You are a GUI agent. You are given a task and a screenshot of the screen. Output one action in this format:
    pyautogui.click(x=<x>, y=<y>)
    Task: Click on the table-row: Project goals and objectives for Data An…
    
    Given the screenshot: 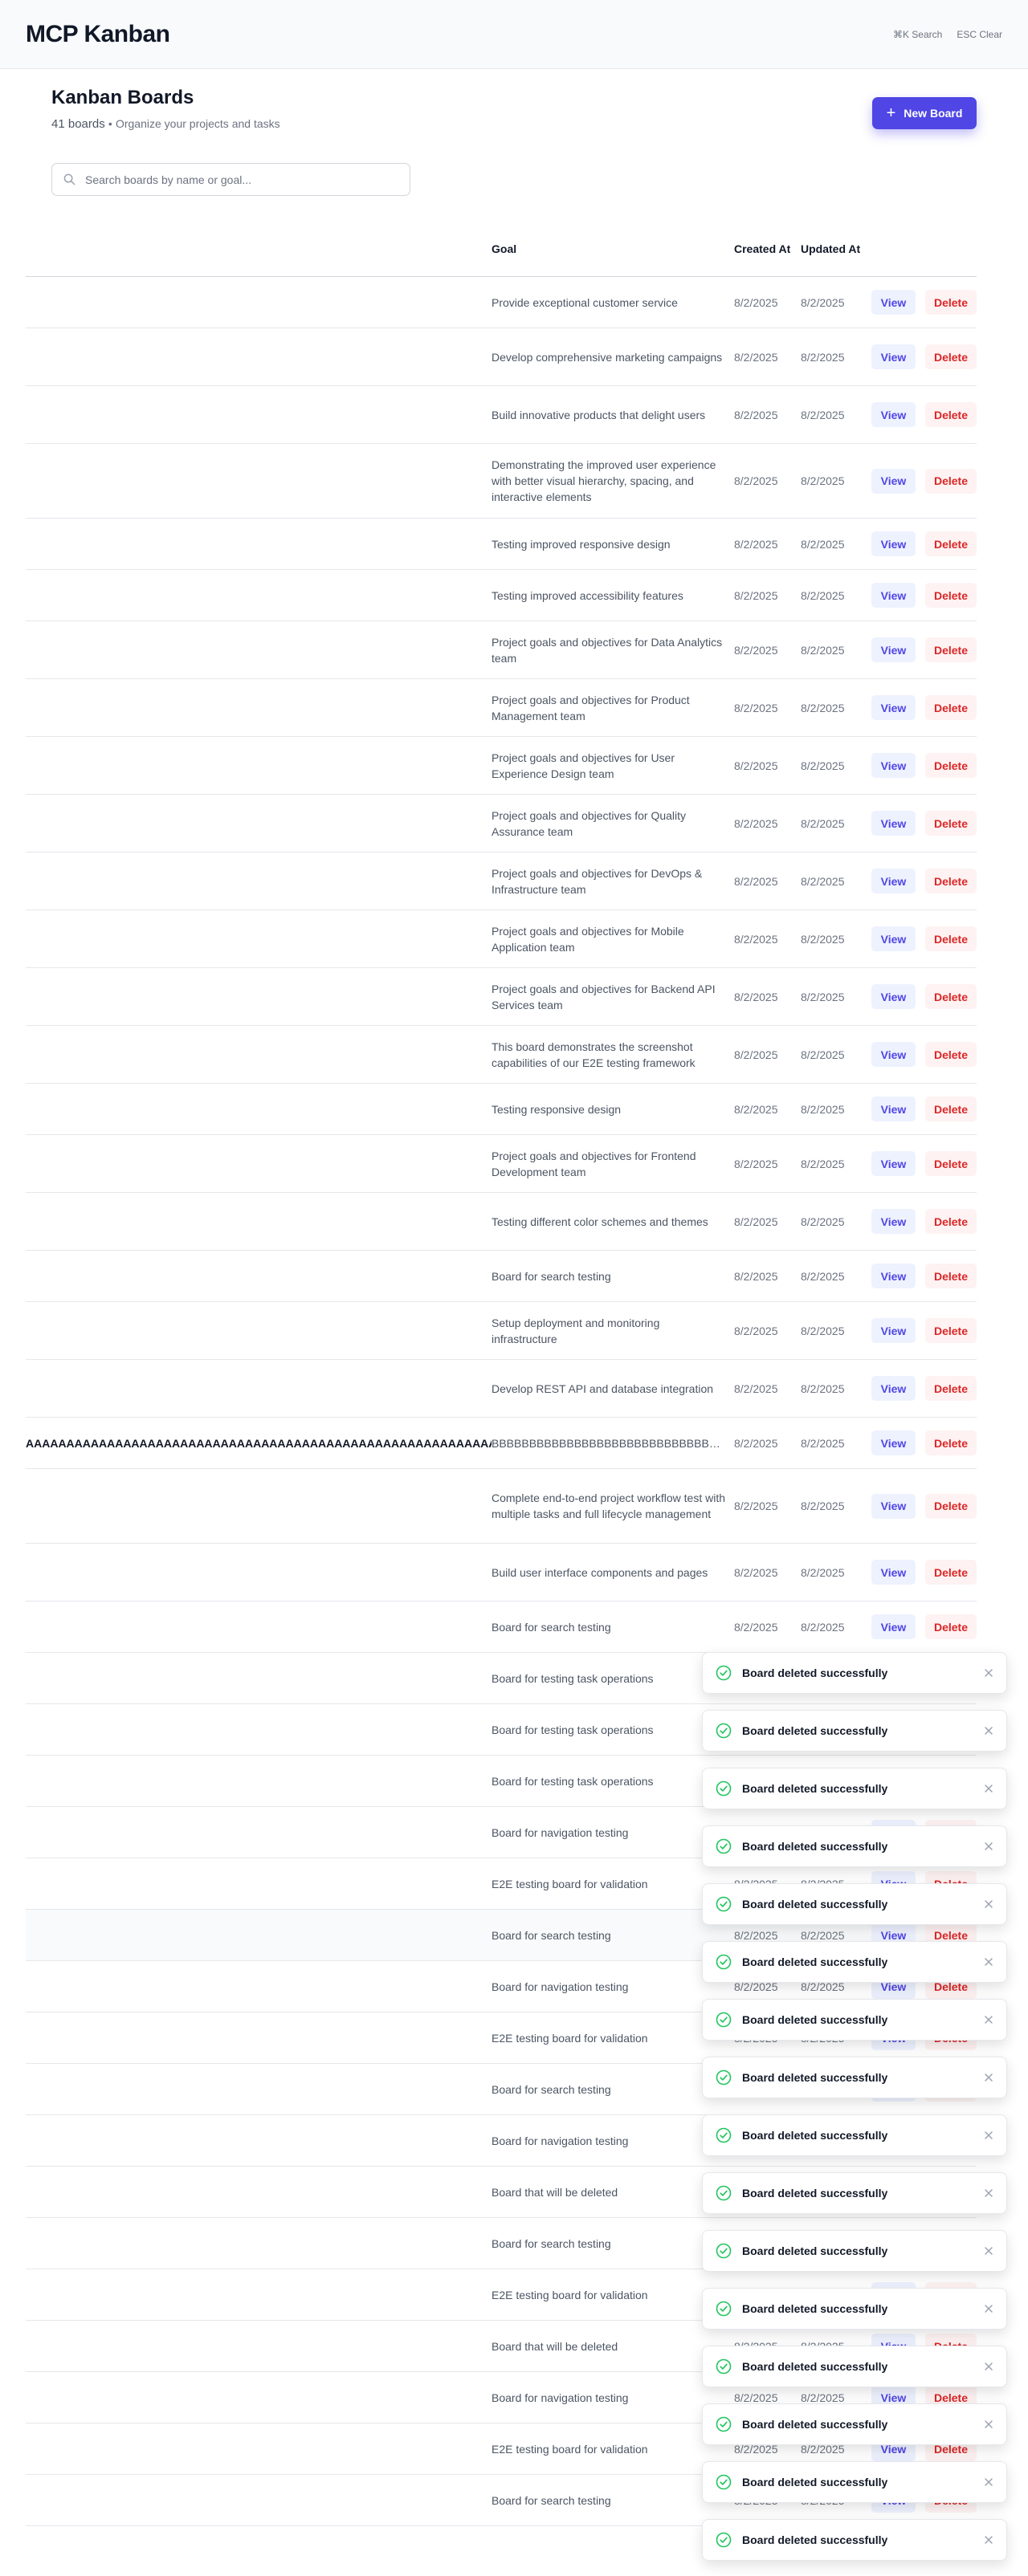 What is the action you would take?
    pyautogui.click(x=502, y=650)
    